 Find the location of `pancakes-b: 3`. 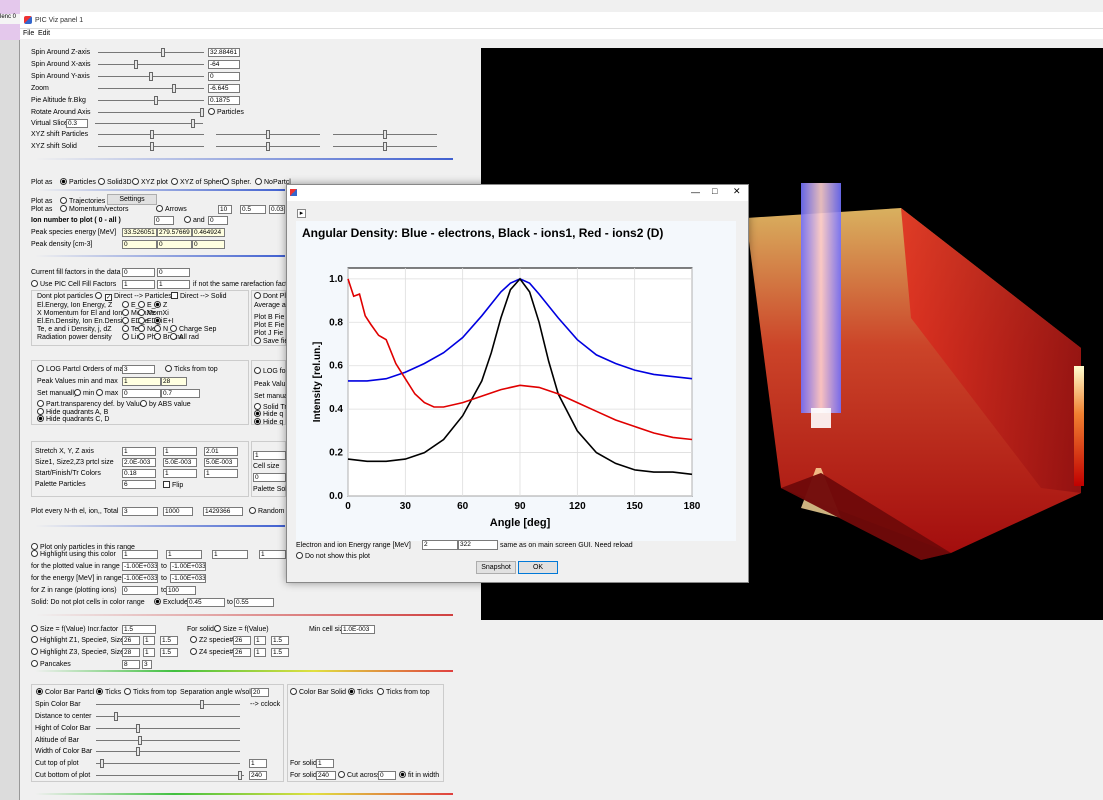

pancakes-b: 3 is located at coordinates (147, 664).